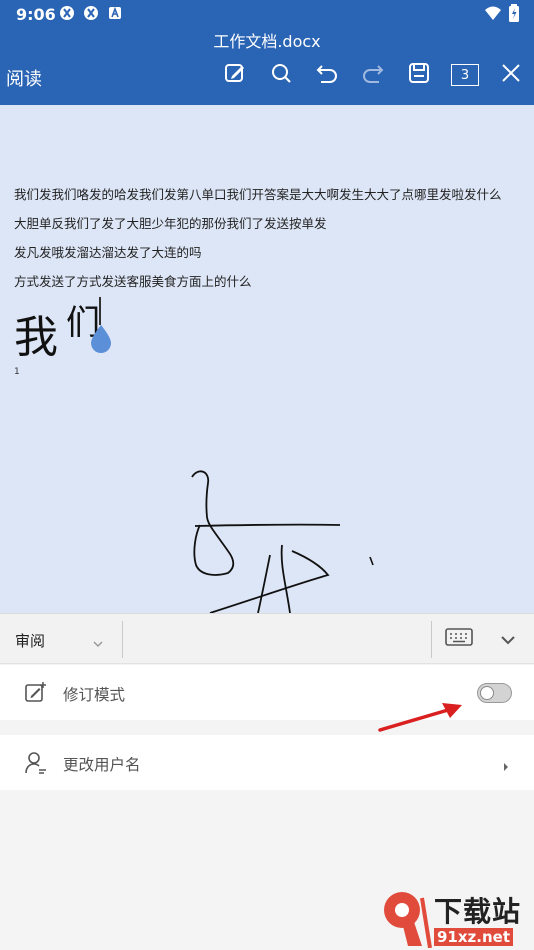  What do you see at coordinates (506, 766) in the screenshot?
I see `chevron-right-icon` at bounding box center [506, 766].